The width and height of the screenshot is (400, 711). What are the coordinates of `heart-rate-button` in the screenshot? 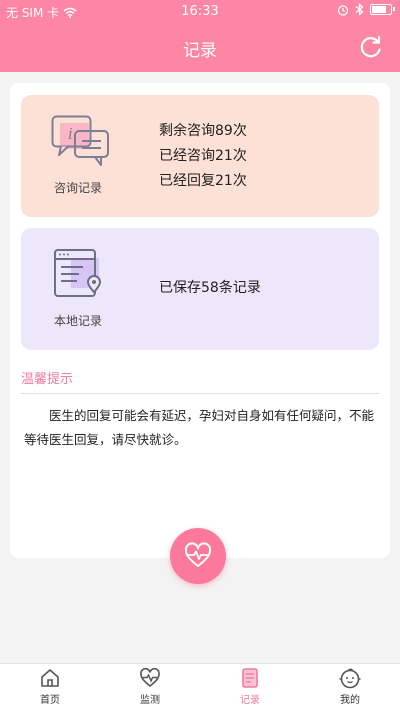 It's located at (198, 556).